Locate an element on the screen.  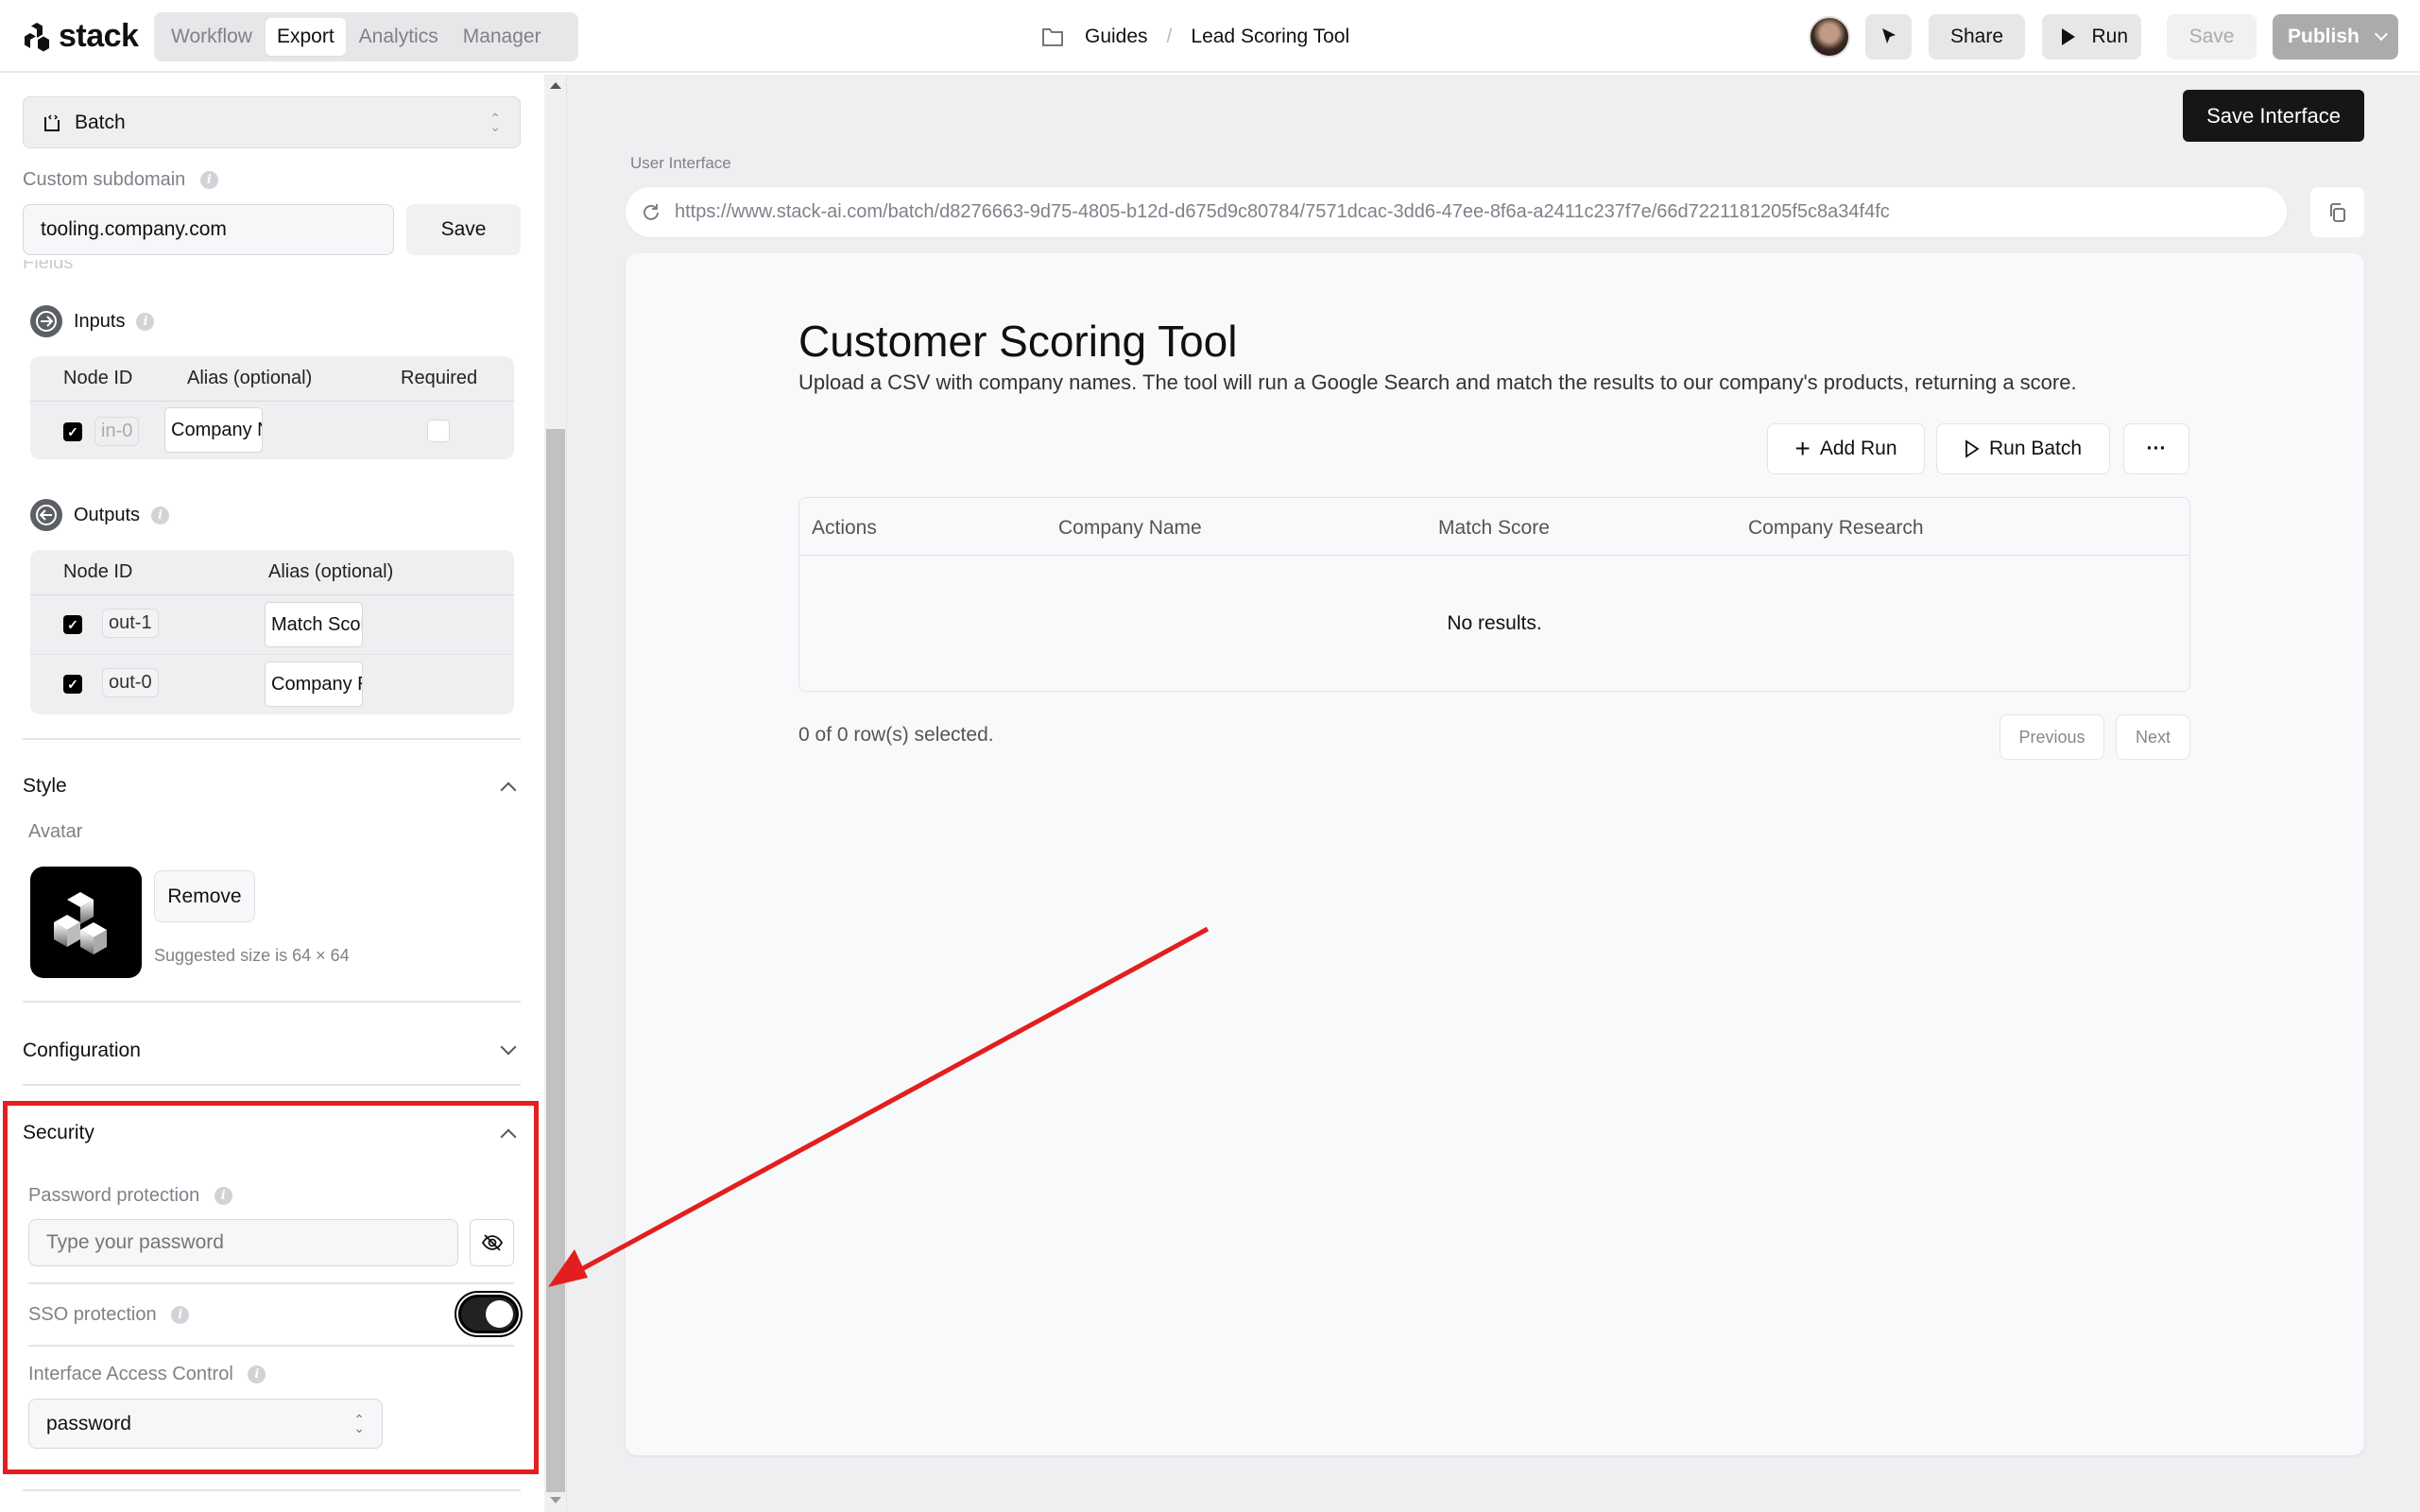
breadcrumb: Guides / Lead Scoring Tool is located at coordinates (1195, 37).